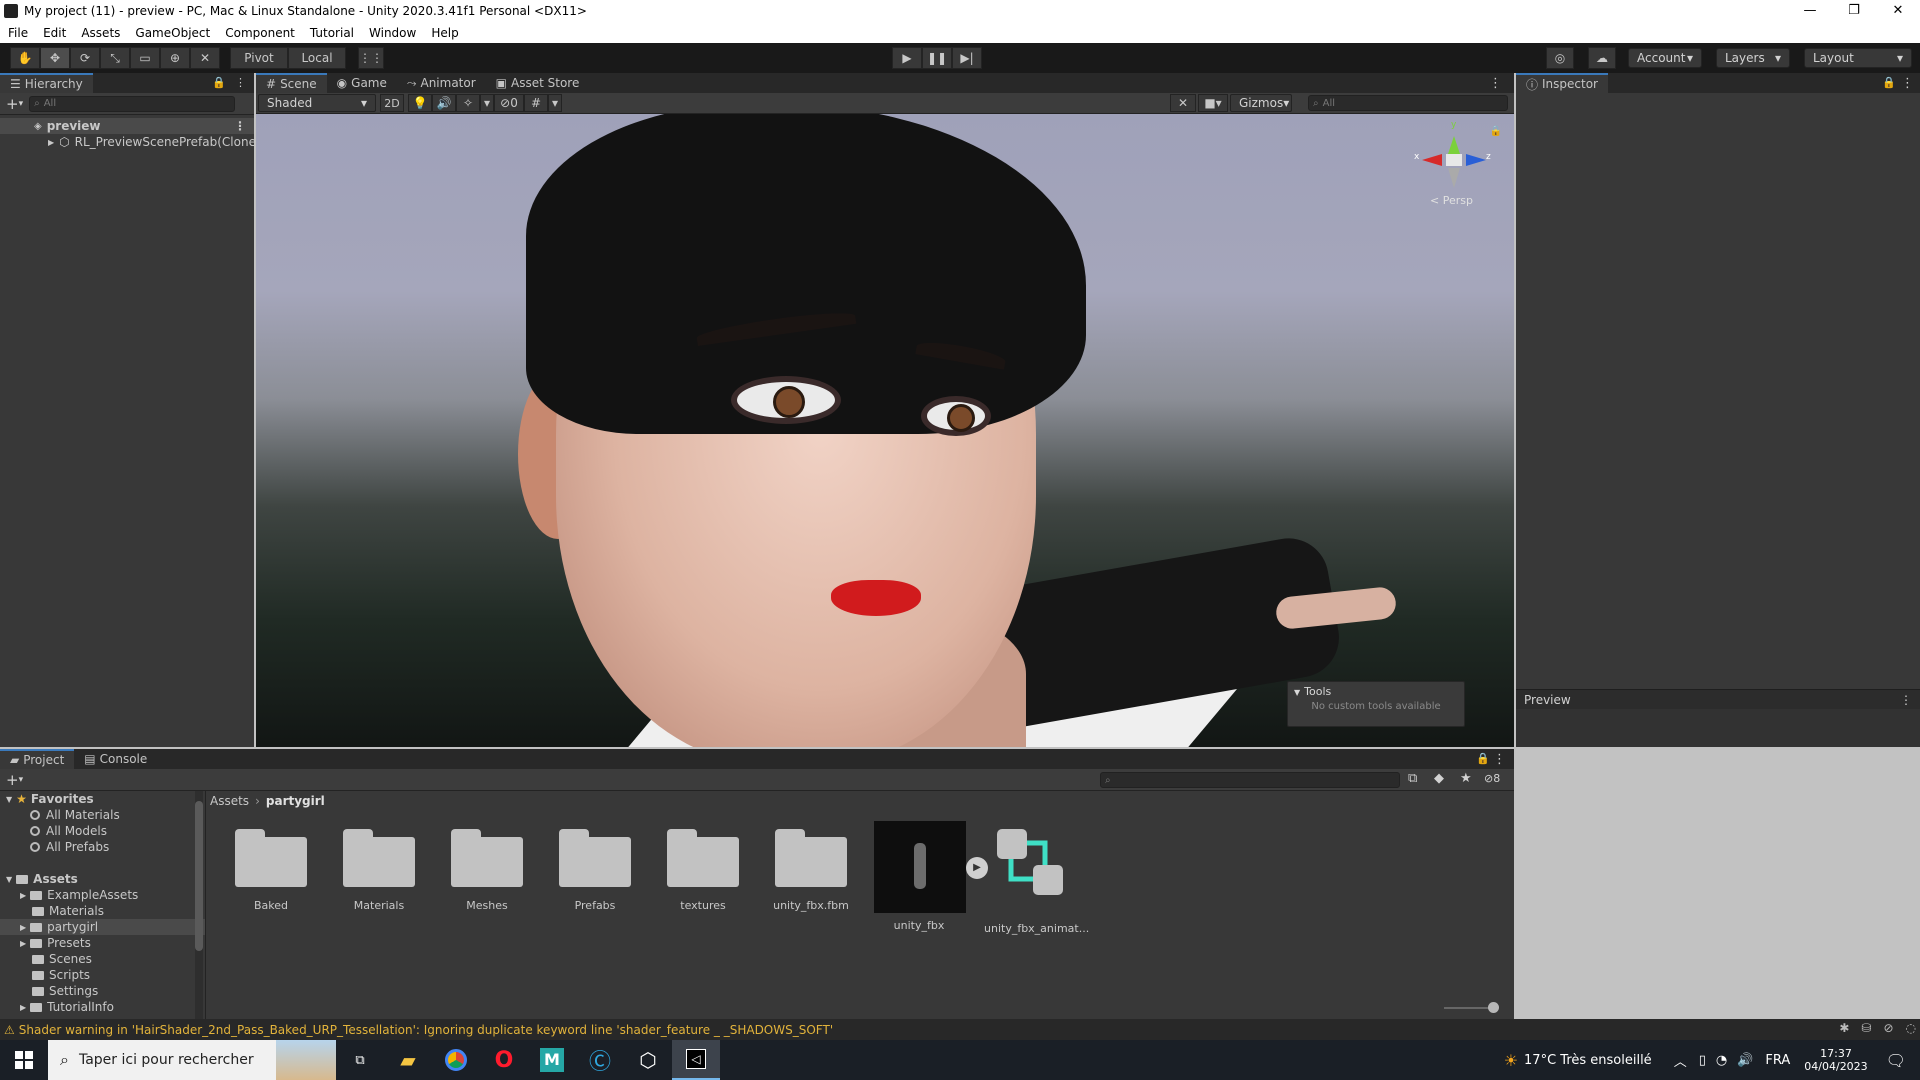 The height and width of the screenshot is (1080, 1920). I want to click on mode-2d-toggle: 2D, so click(392, 103).